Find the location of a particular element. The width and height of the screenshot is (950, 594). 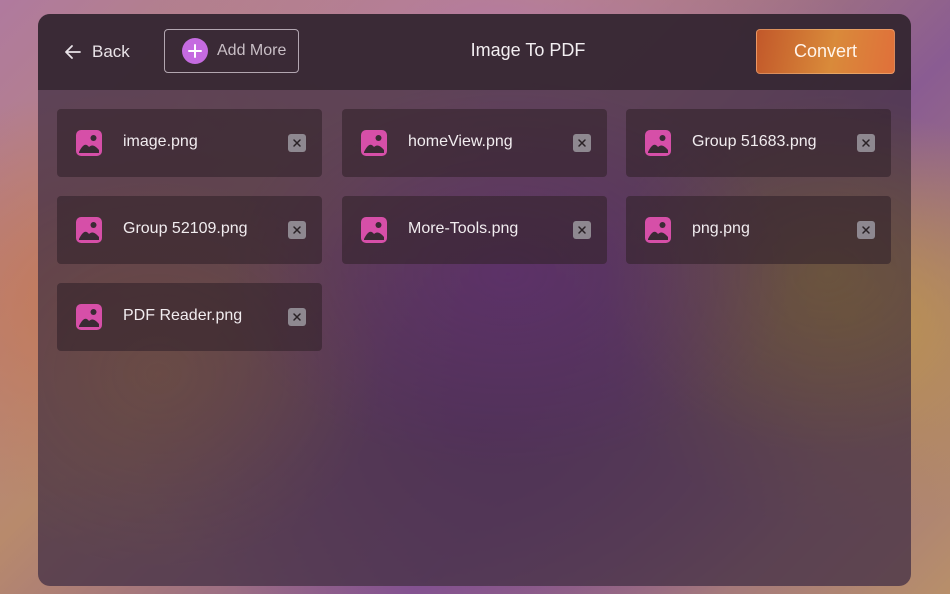

file-card: png.png is located at coordinates (758, 230).